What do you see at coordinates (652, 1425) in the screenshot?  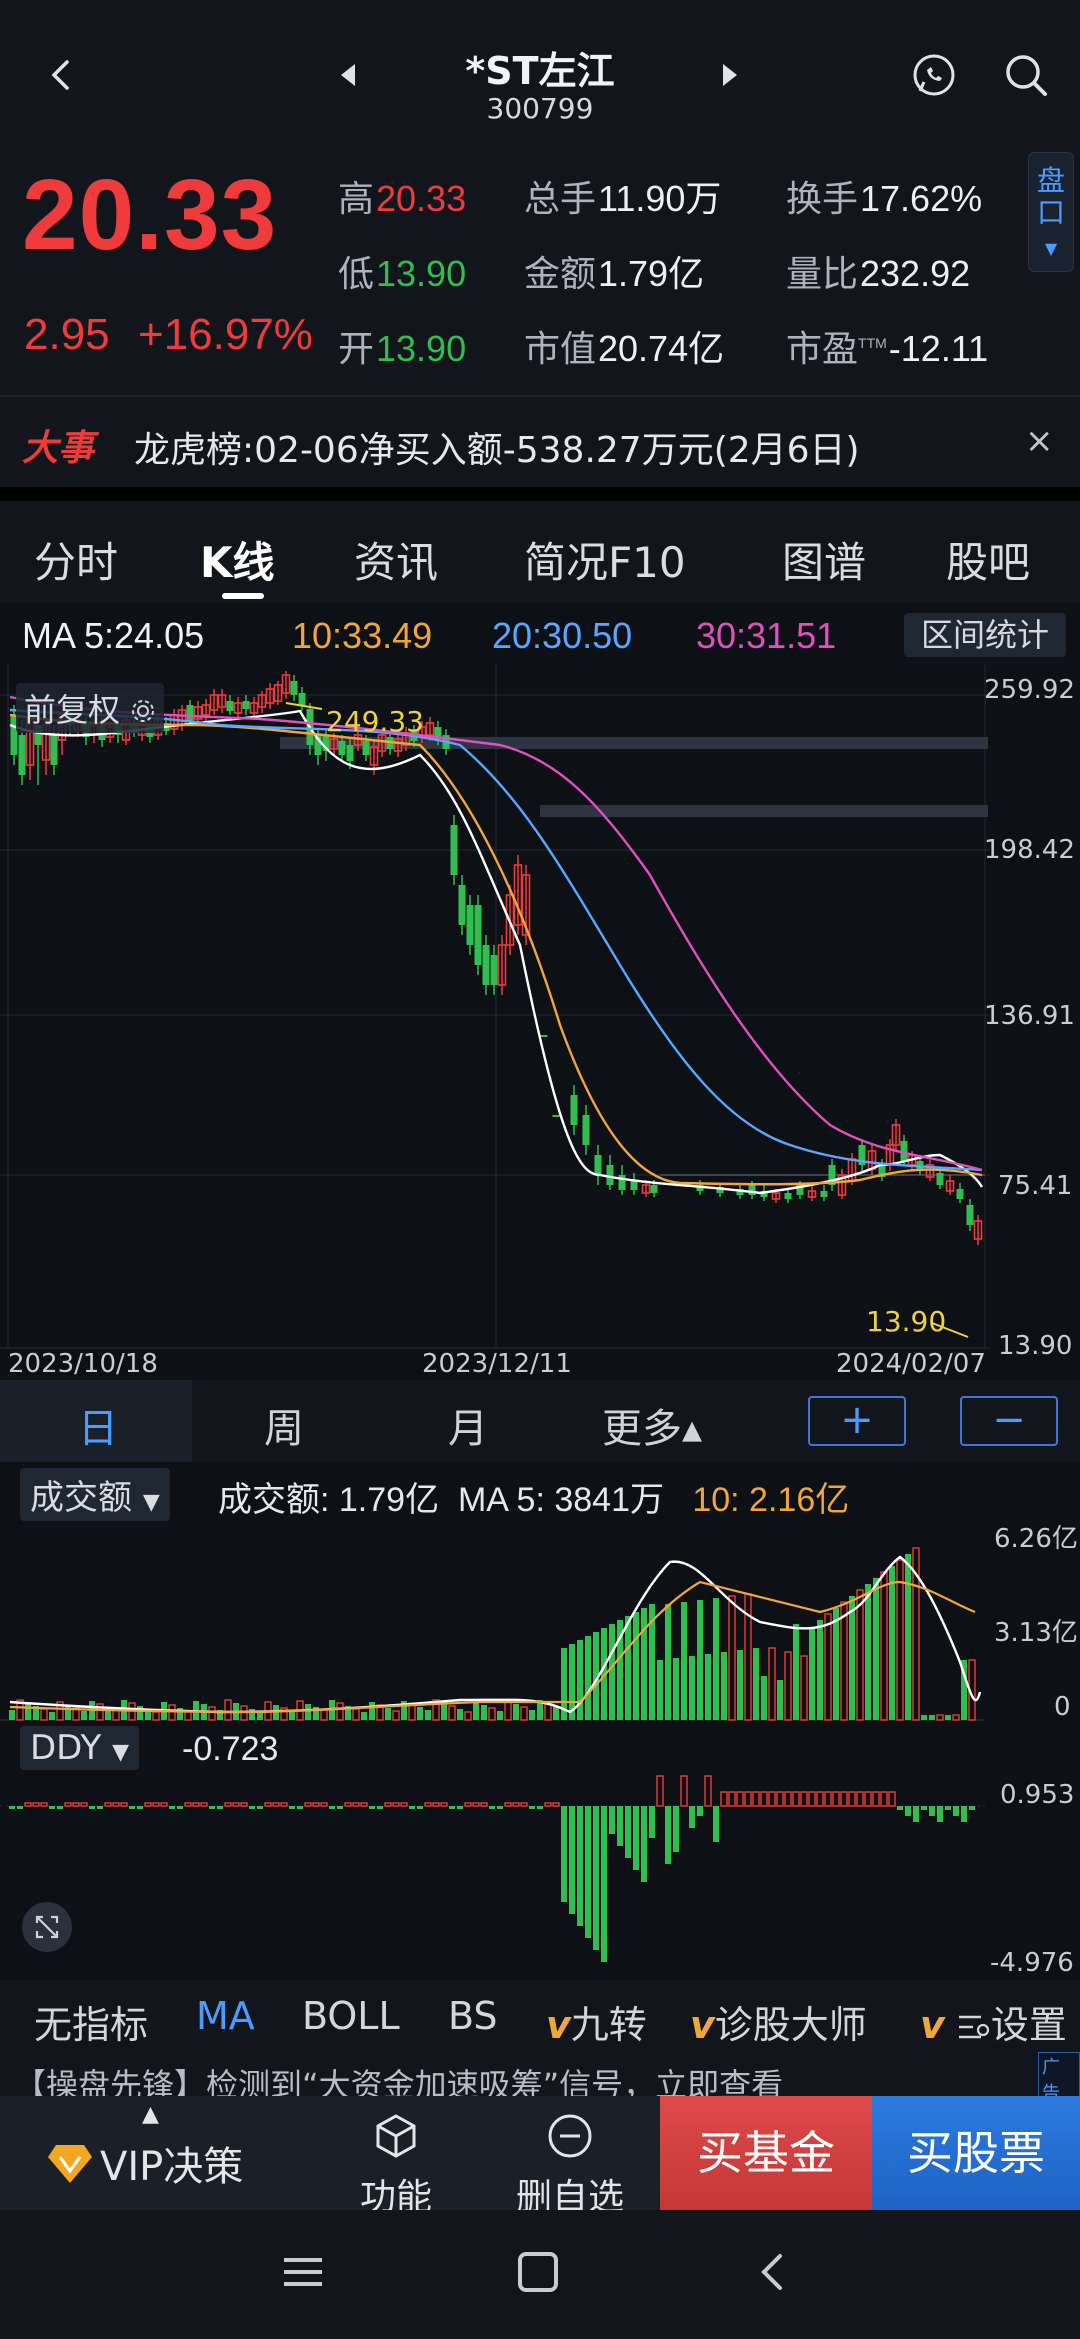 I see `period-more: 更多▴` at bounding box center [652, 1425].